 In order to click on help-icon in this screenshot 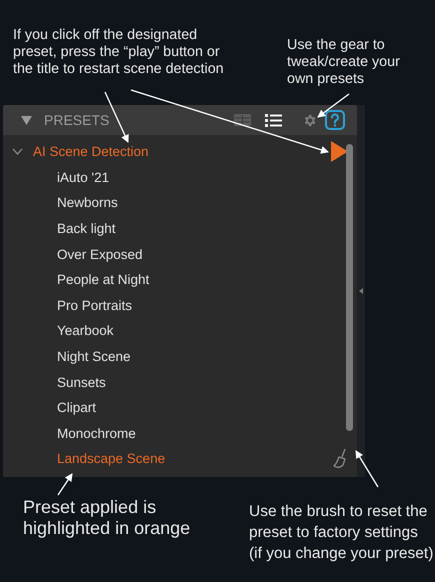, I will do `click(335, 120)`.